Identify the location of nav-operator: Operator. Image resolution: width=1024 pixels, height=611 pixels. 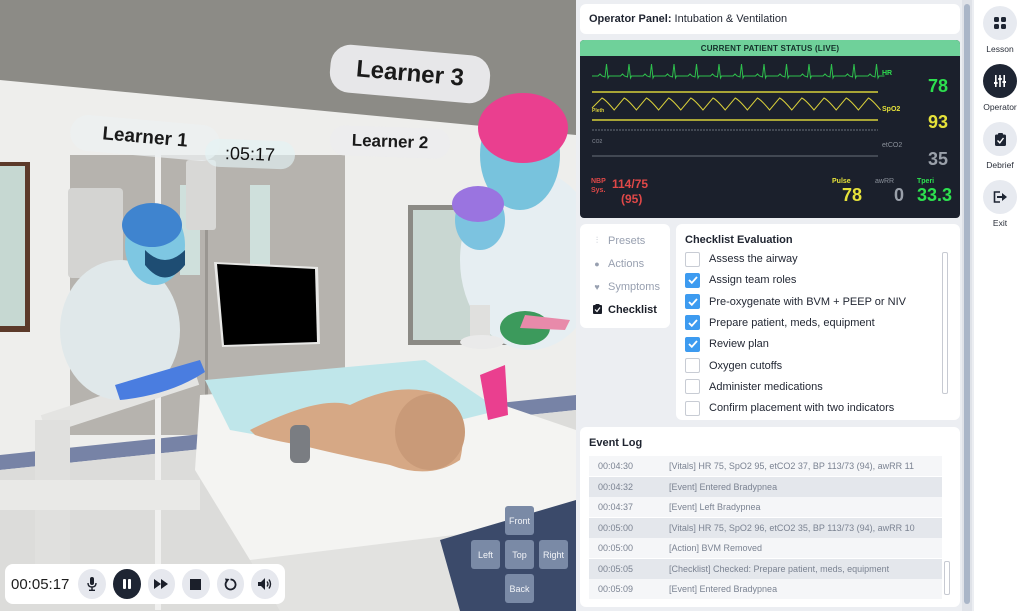
(1000, 88).